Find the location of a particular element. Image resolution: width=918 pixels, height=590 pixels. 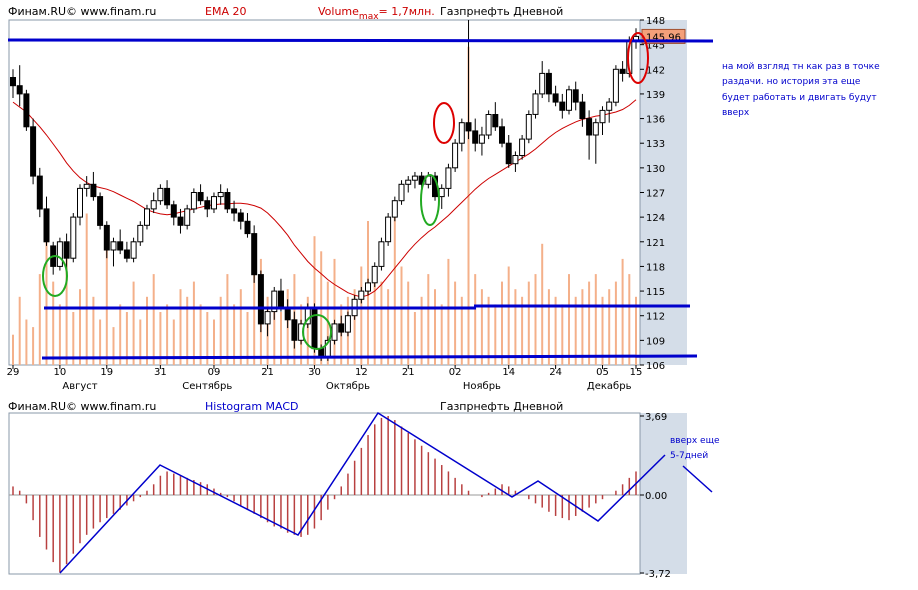

x-month-label: Октябрь is located at coordinates (348, 386).